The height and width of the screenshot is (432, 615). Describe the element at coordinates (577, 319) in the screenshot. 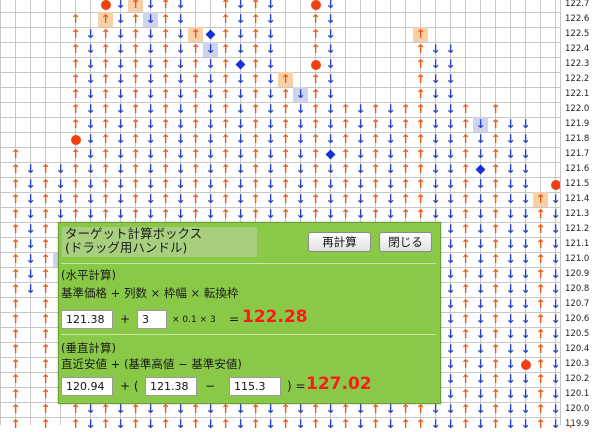

I see `price-label: 120.6` at that location.